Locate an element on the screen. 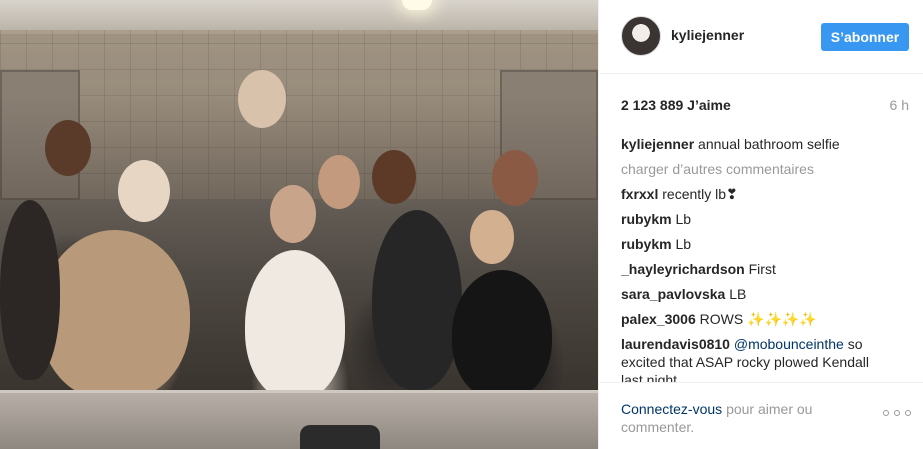 Image resolution: width=923 pixels, height=449 pixels. photo-soap-dispenser is located at coordinates (340, 437).